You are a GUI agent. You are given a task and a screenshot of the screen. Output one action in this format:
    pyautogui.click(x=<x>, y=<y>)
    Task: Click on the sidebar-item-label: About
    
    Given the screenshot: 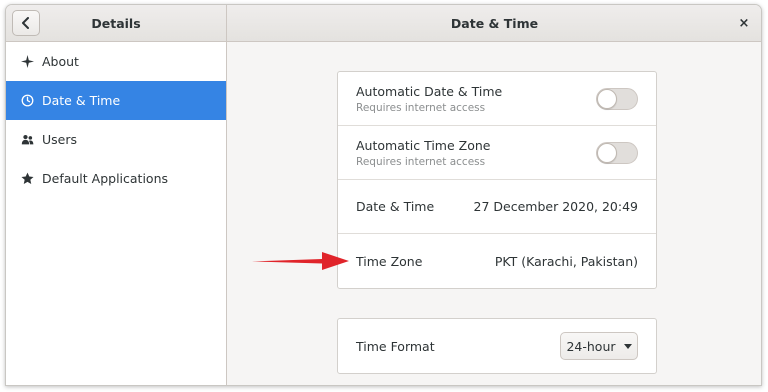 What is the action you would take?
    pyautogui.click(x=60, y=61)
    